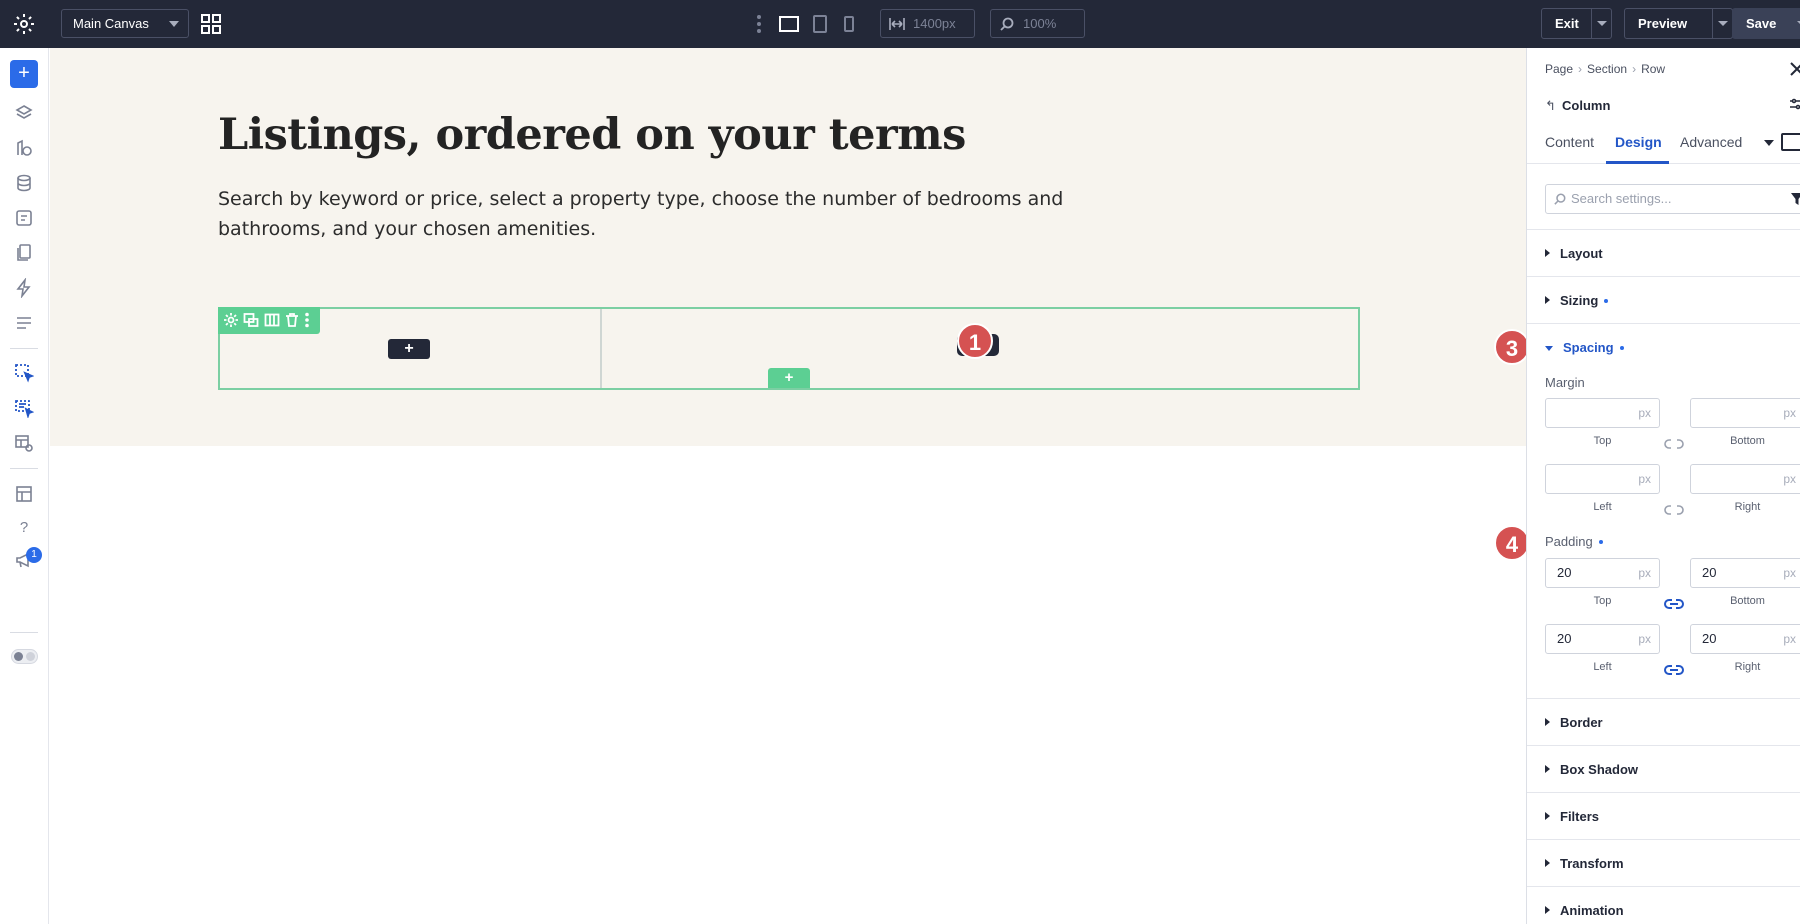 Image resolution: width=1800 pixels, height=924 pixels. What do you see at coordinates (1586, 105) in the screenshot?
I see `column-label: Column` at bounding box center [1586, 105].